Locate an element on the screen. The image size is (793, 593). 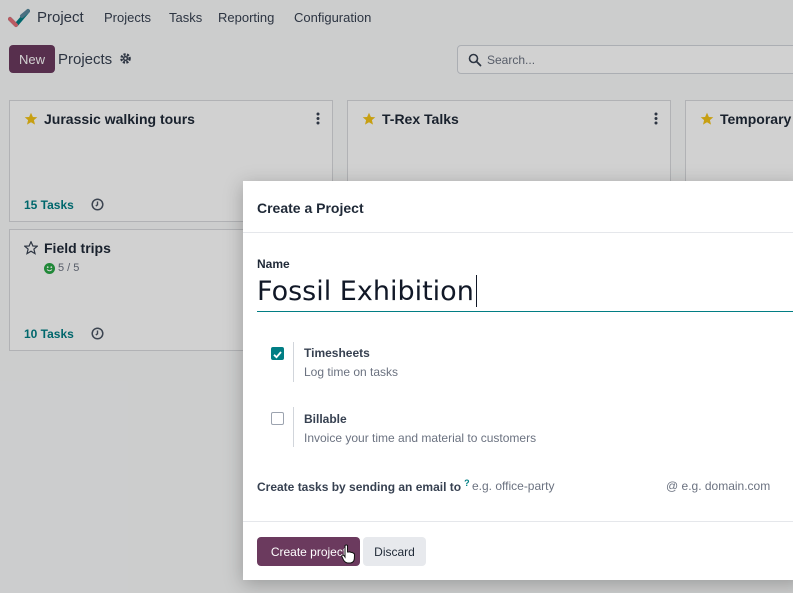
alias-name-input: e.g. office-party is located at coordinates (513, 486).